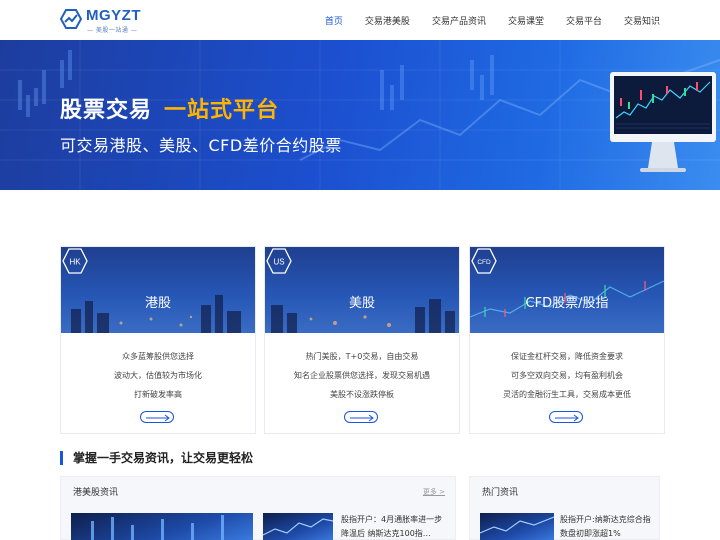  I want to click on banner-subtitle: 可交易港股、美股、CFD差价合约股票, so click(201, 145).